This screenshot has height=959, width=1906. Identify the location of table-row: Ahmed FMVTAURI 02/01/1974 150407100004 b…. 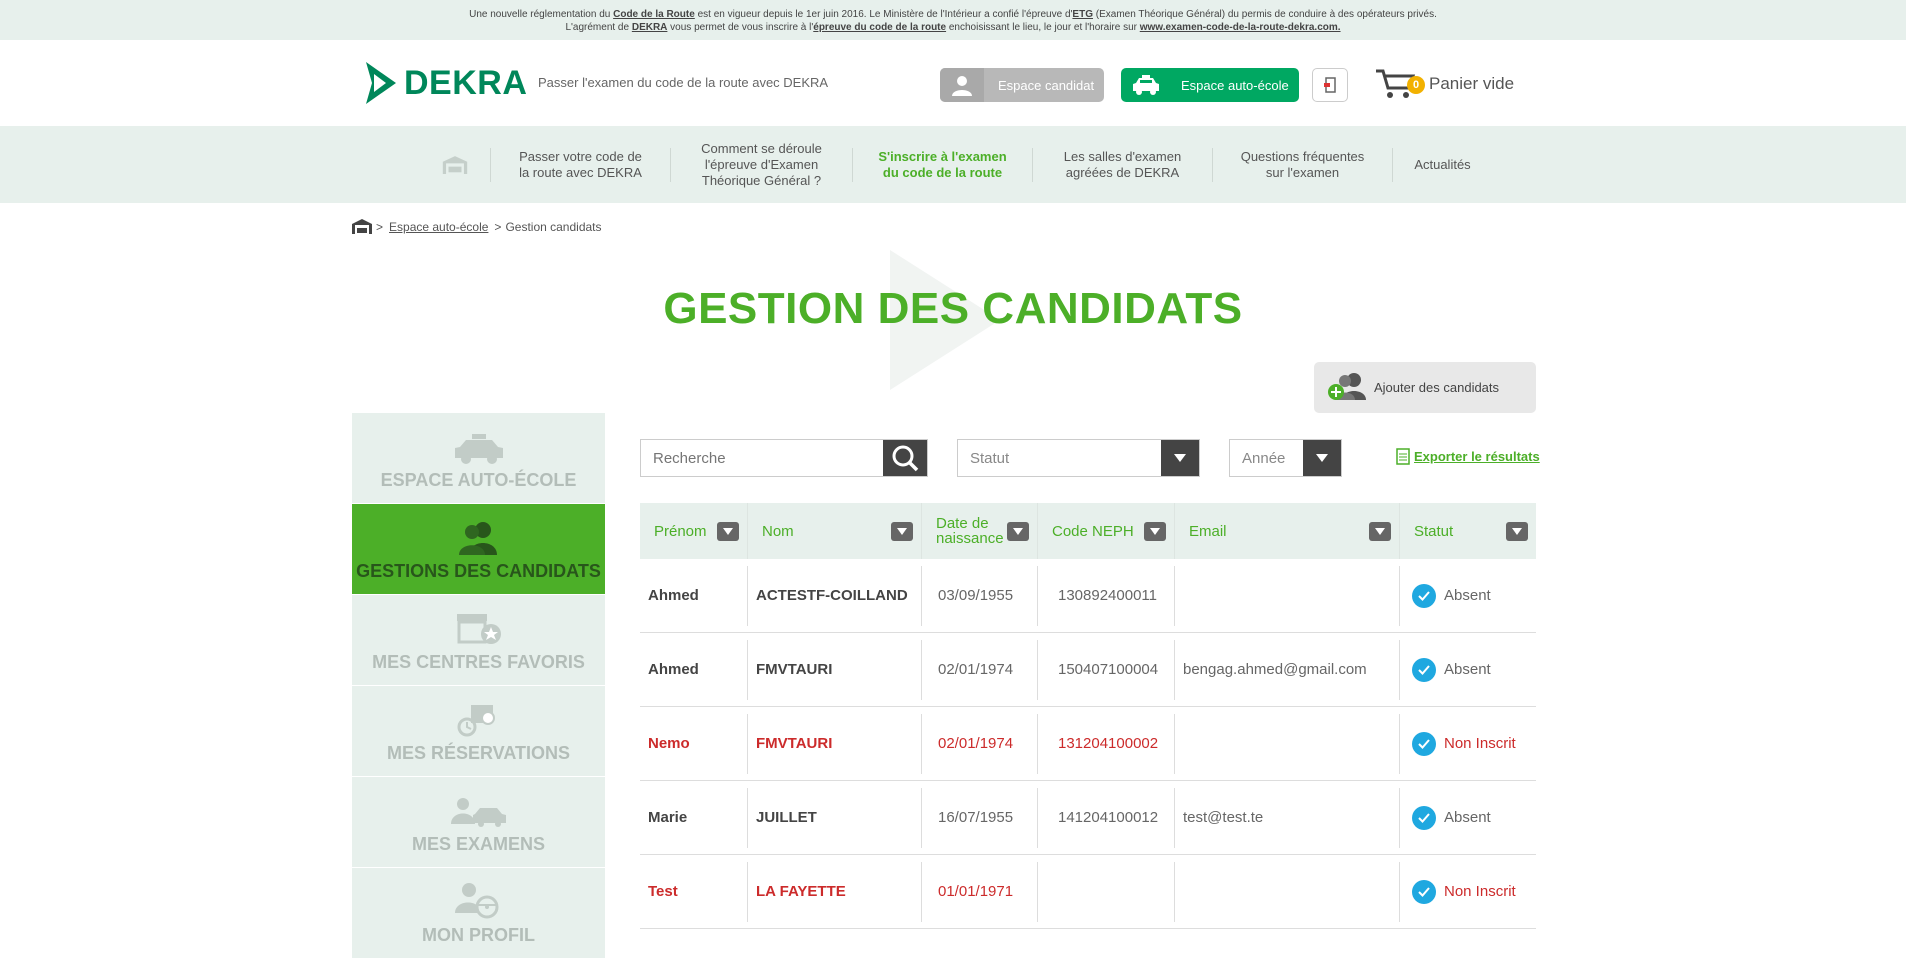
(1088, 670).